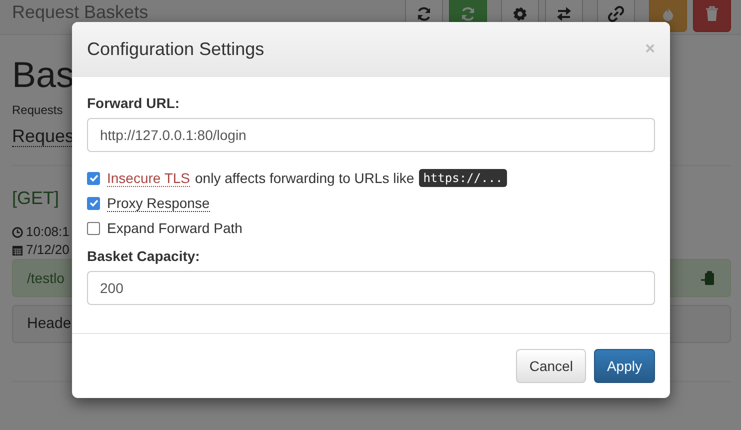  What do you see at coordinates (158, 203) in the screenshot?
I see `option-label: Proxy Response` at bounding box center [158, 203].